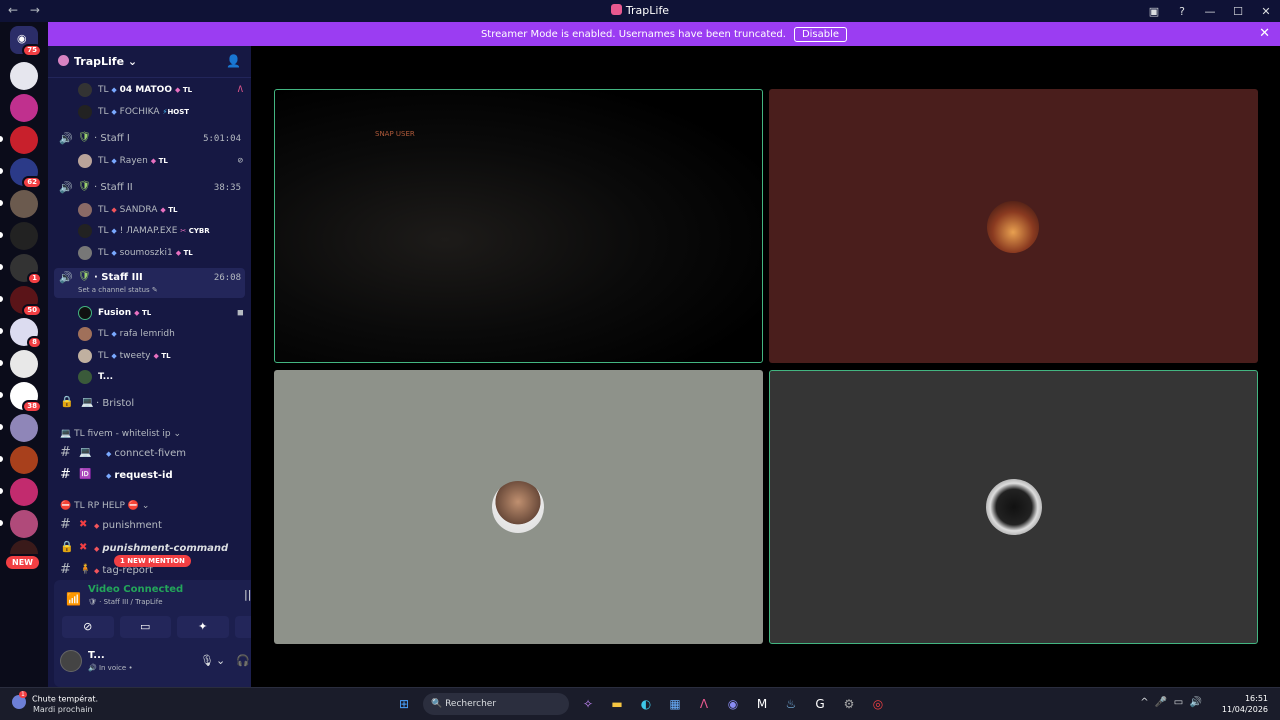 This screenshot has height=720, width=1280. What do you see at coordinates (646, 704) in the screenshot?
I see `edge-icon: ◐` at bounding box center [646, 704].